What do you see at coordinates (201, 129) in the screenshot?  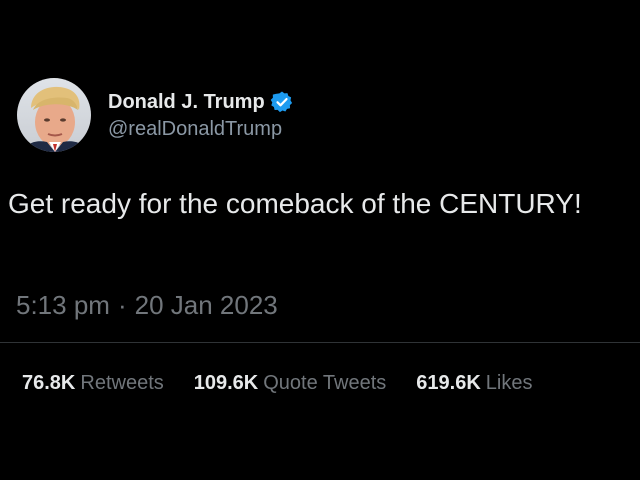 I see `user-handle: @realDonaldTrump` at bounding box center [201, 129].